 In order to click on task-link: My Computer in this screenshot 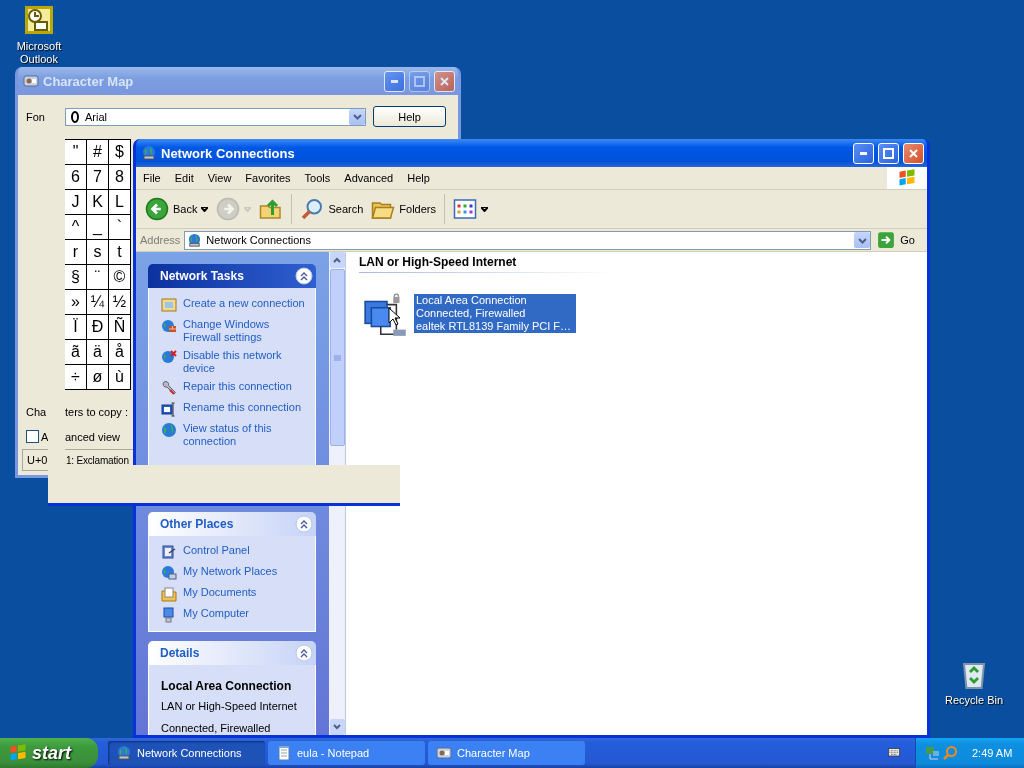, I will do `click(235, 615)`.